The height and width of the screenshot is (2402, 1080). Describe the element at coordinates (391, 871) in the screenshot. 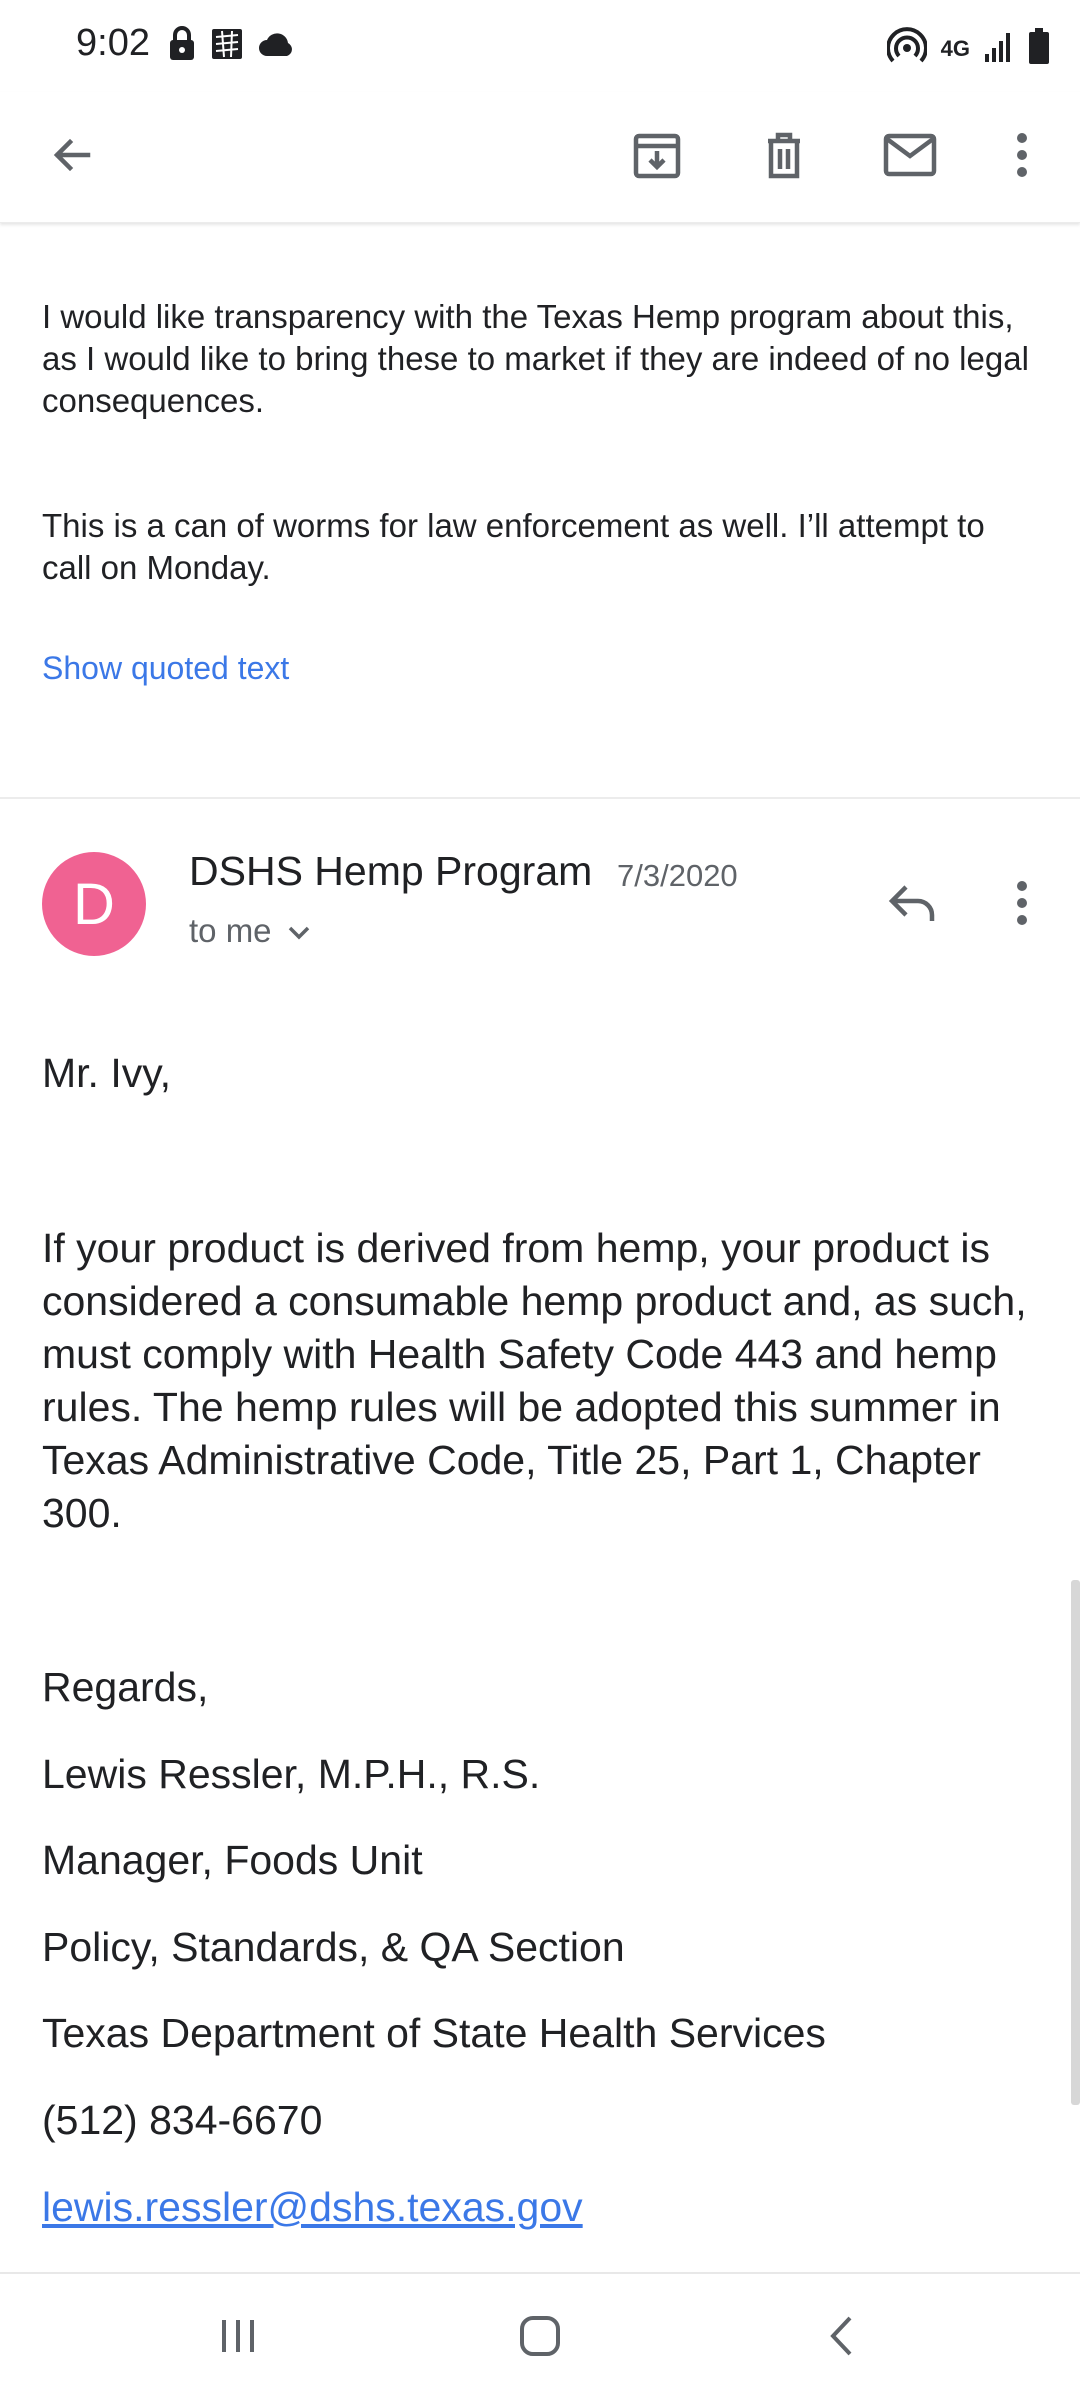

I see `sender-name: DSHS Hemp Program` at that location.